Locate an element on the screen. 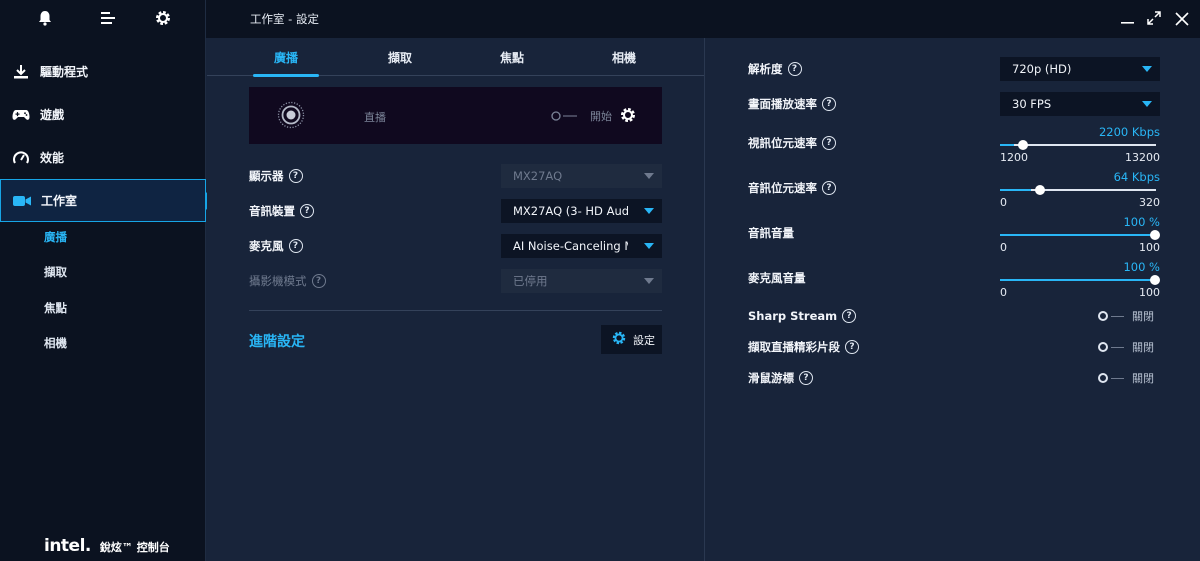  sub-item-camera: 相機 is located at coordinates (119, 344).